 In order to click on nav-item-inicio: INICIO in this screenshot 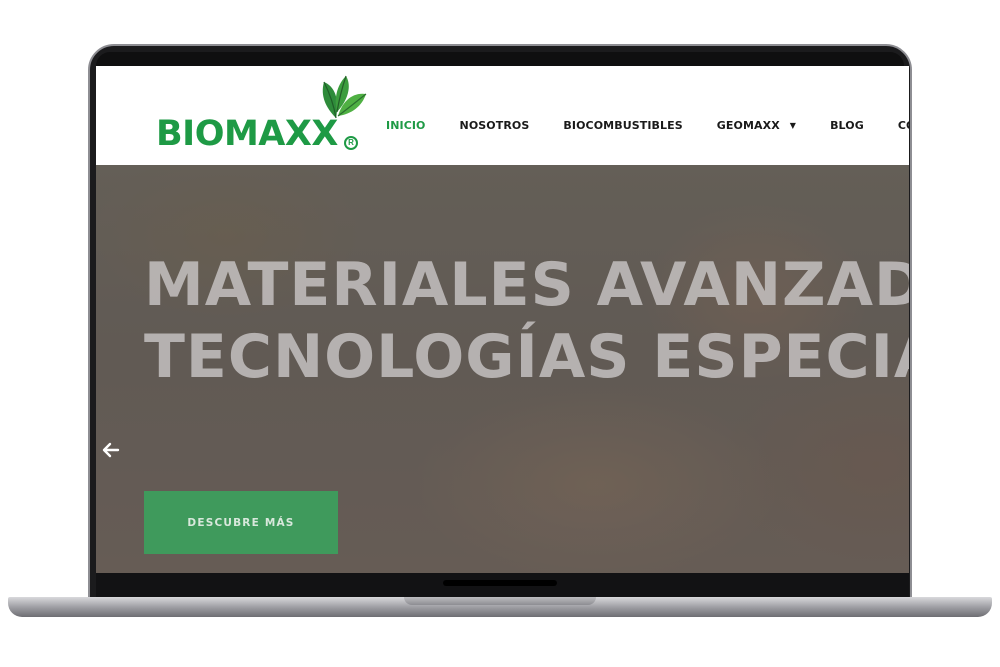, I will do `click(406, 125)`.